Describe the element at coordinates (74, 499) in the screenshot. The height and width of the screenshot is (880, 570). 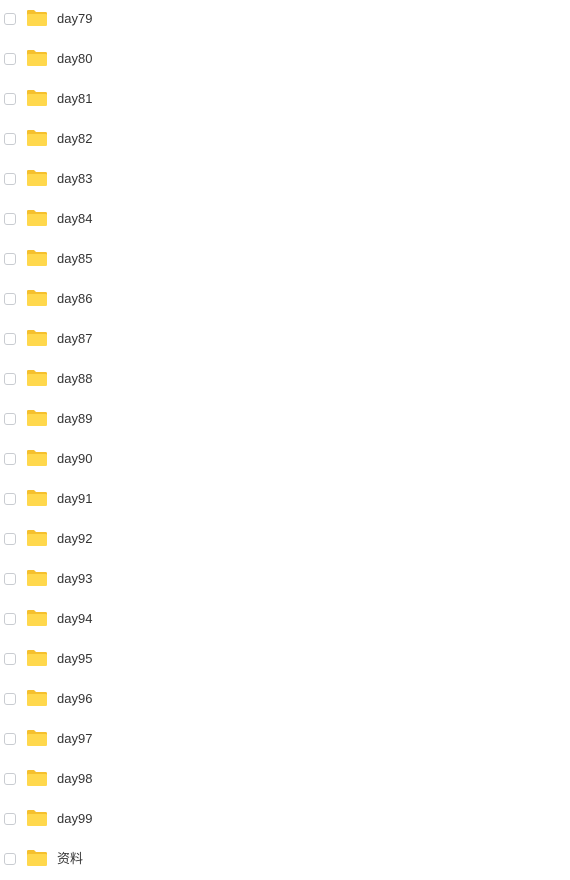
I see `folder-name: day91` at that location.